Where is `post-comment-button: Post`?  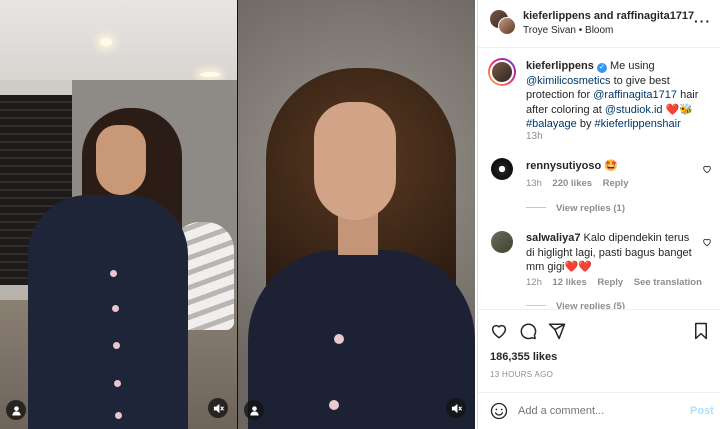
post-comment-button: Post is located at coordinates (702, 411).